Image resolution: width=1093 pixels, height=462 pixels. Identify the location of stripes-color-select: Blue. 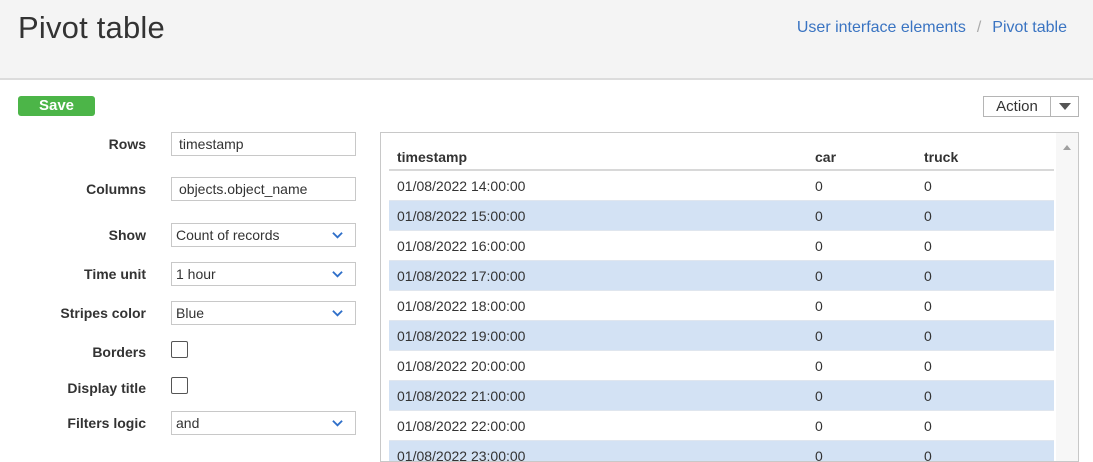
(263, 313).